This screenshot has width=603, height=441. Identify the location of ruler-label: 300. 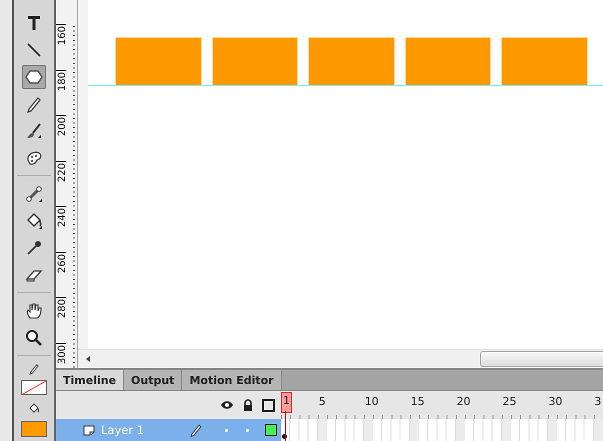
(62, 354).